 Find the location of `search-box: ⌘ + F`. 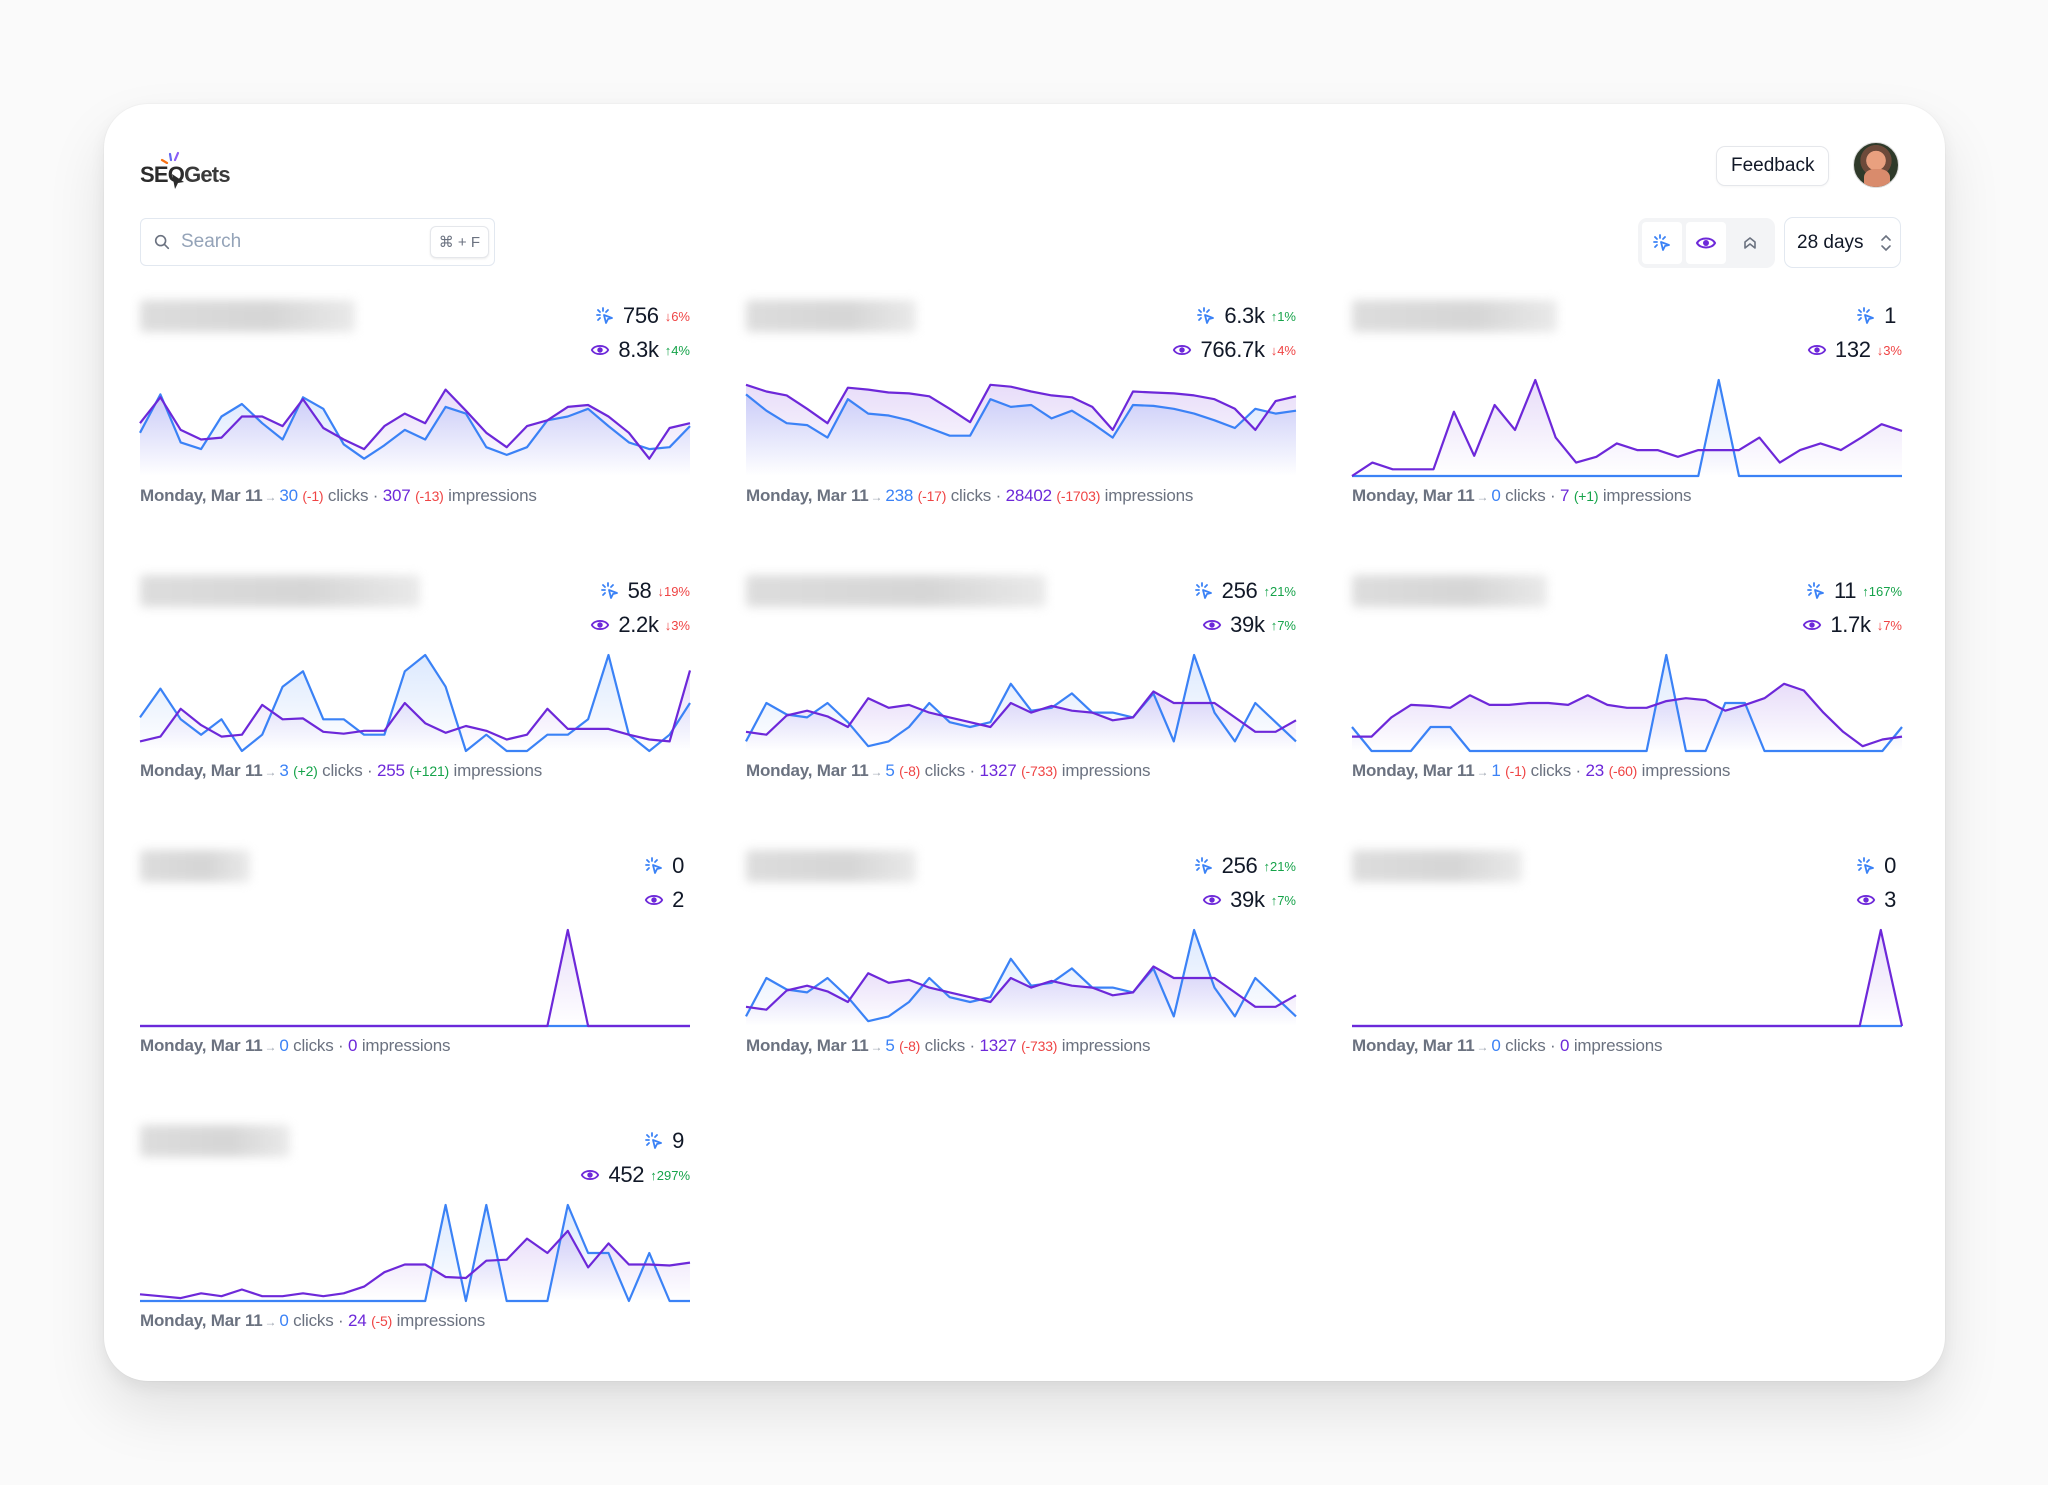

search-box: ⌘ + F is located at coordinates (317, 242).